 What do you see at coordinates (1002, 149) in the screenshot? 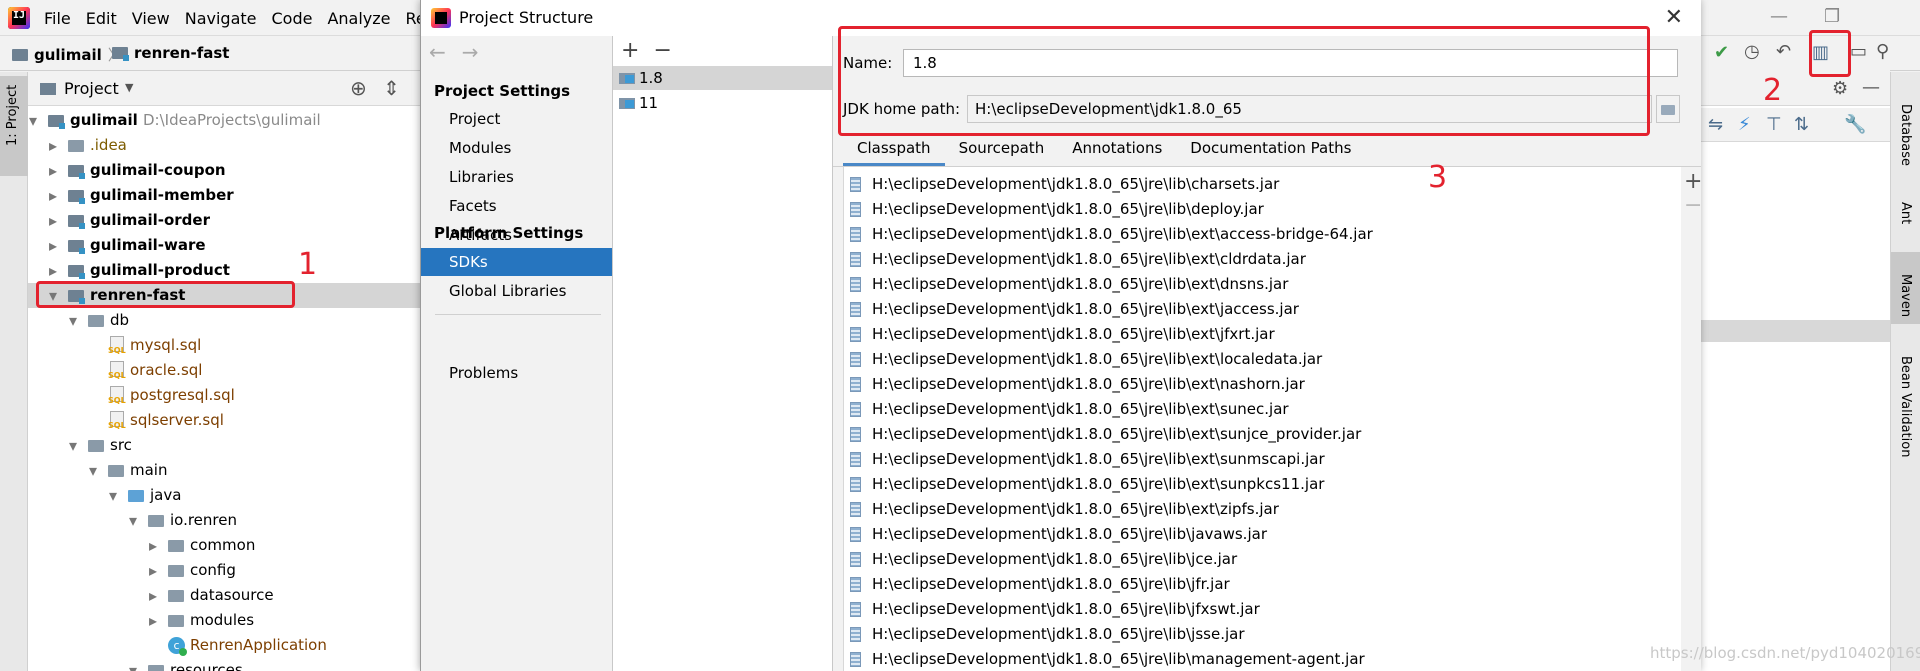
I see `tab-sourcepath: Sourcepath` at bounding box center [1002, 149].